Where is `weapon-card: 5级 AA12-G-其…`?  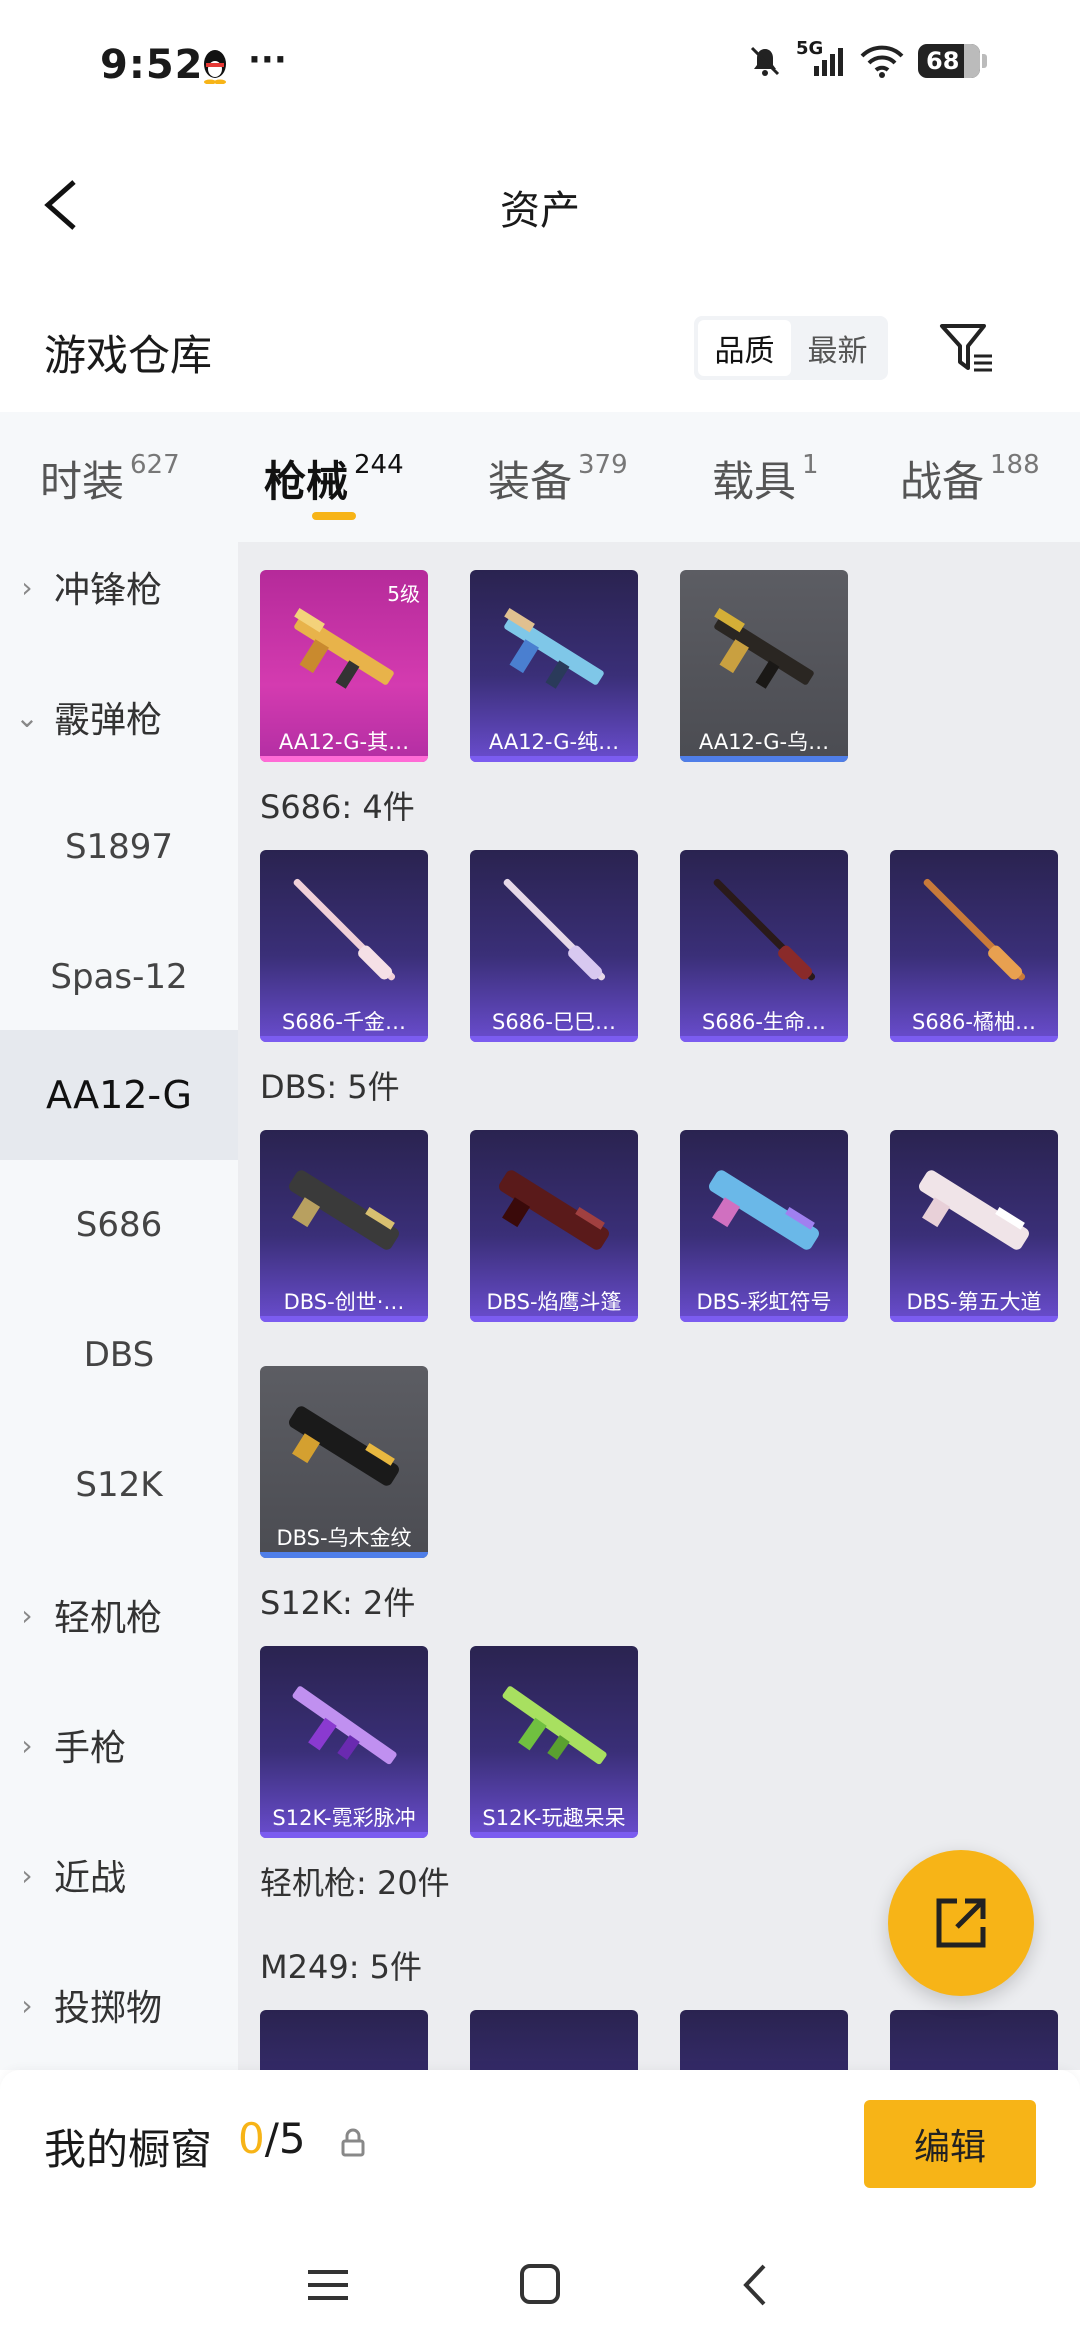
weapon-card: 5级 AA12-G-其… is located at coordinates (344, 666).